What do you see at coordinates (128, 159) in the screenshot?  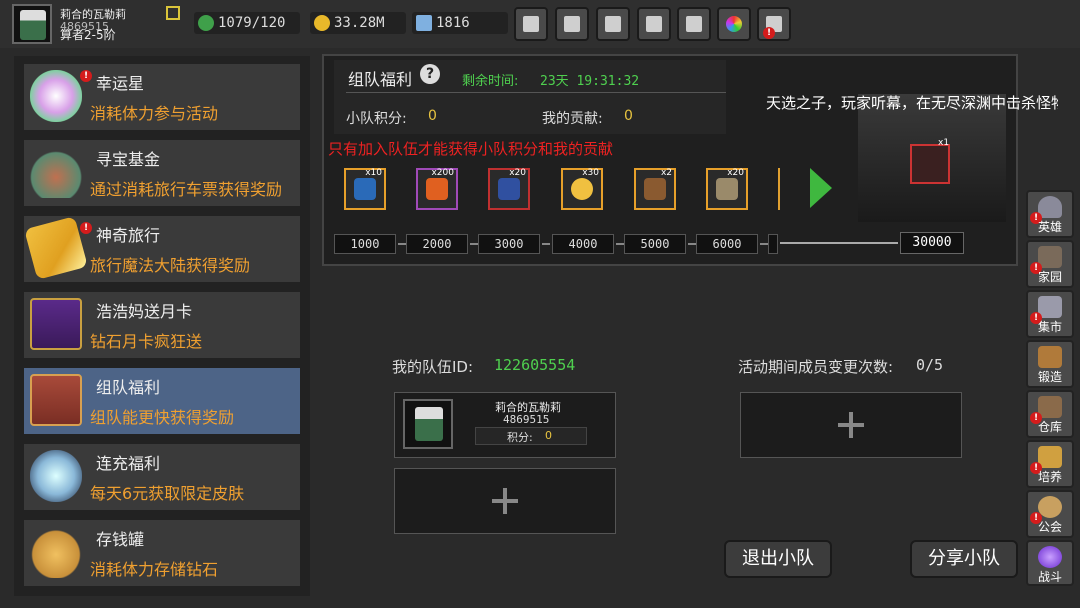 I see `sidebar-item-title: 寻宝基金` at bounding box center [128, 159].